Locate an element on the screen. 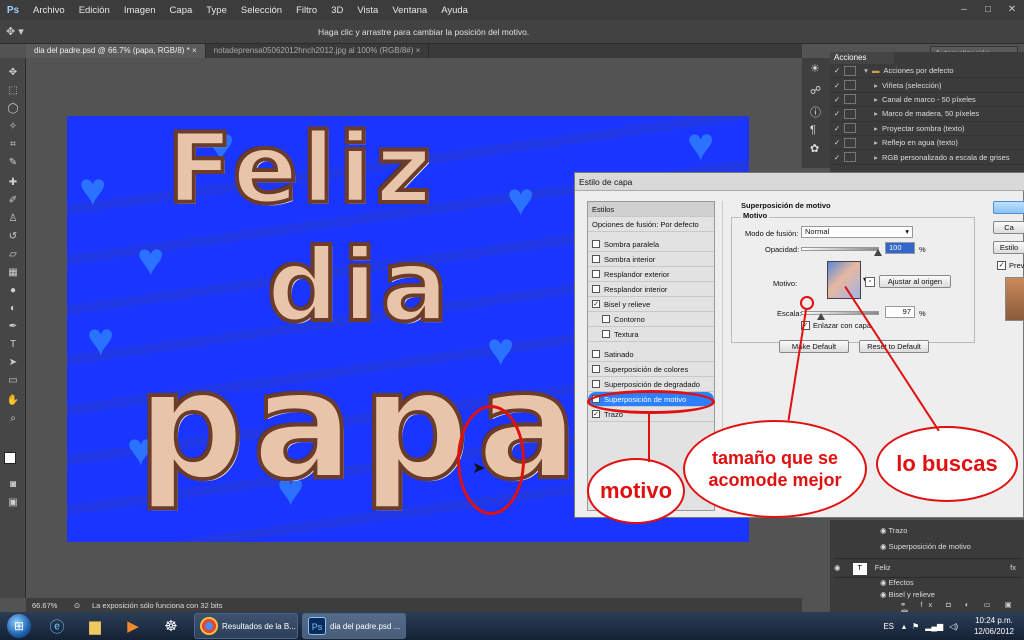 The height and width of the screenshot is (640, 1024). file-explorer-icon: ▆ is located at coordinates (95, 626).